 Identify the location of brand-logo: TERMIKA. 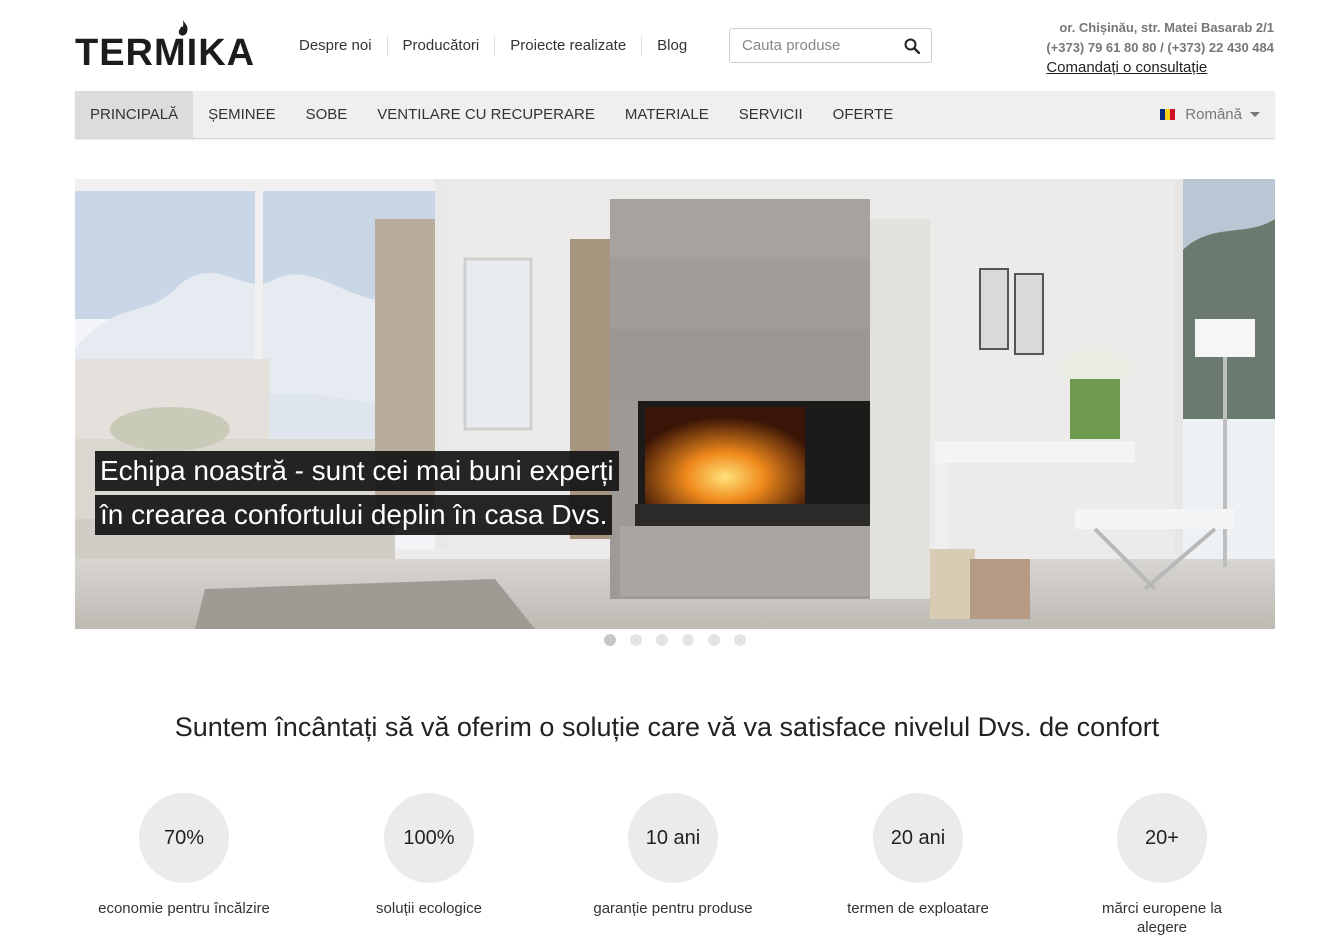
(165, 47).